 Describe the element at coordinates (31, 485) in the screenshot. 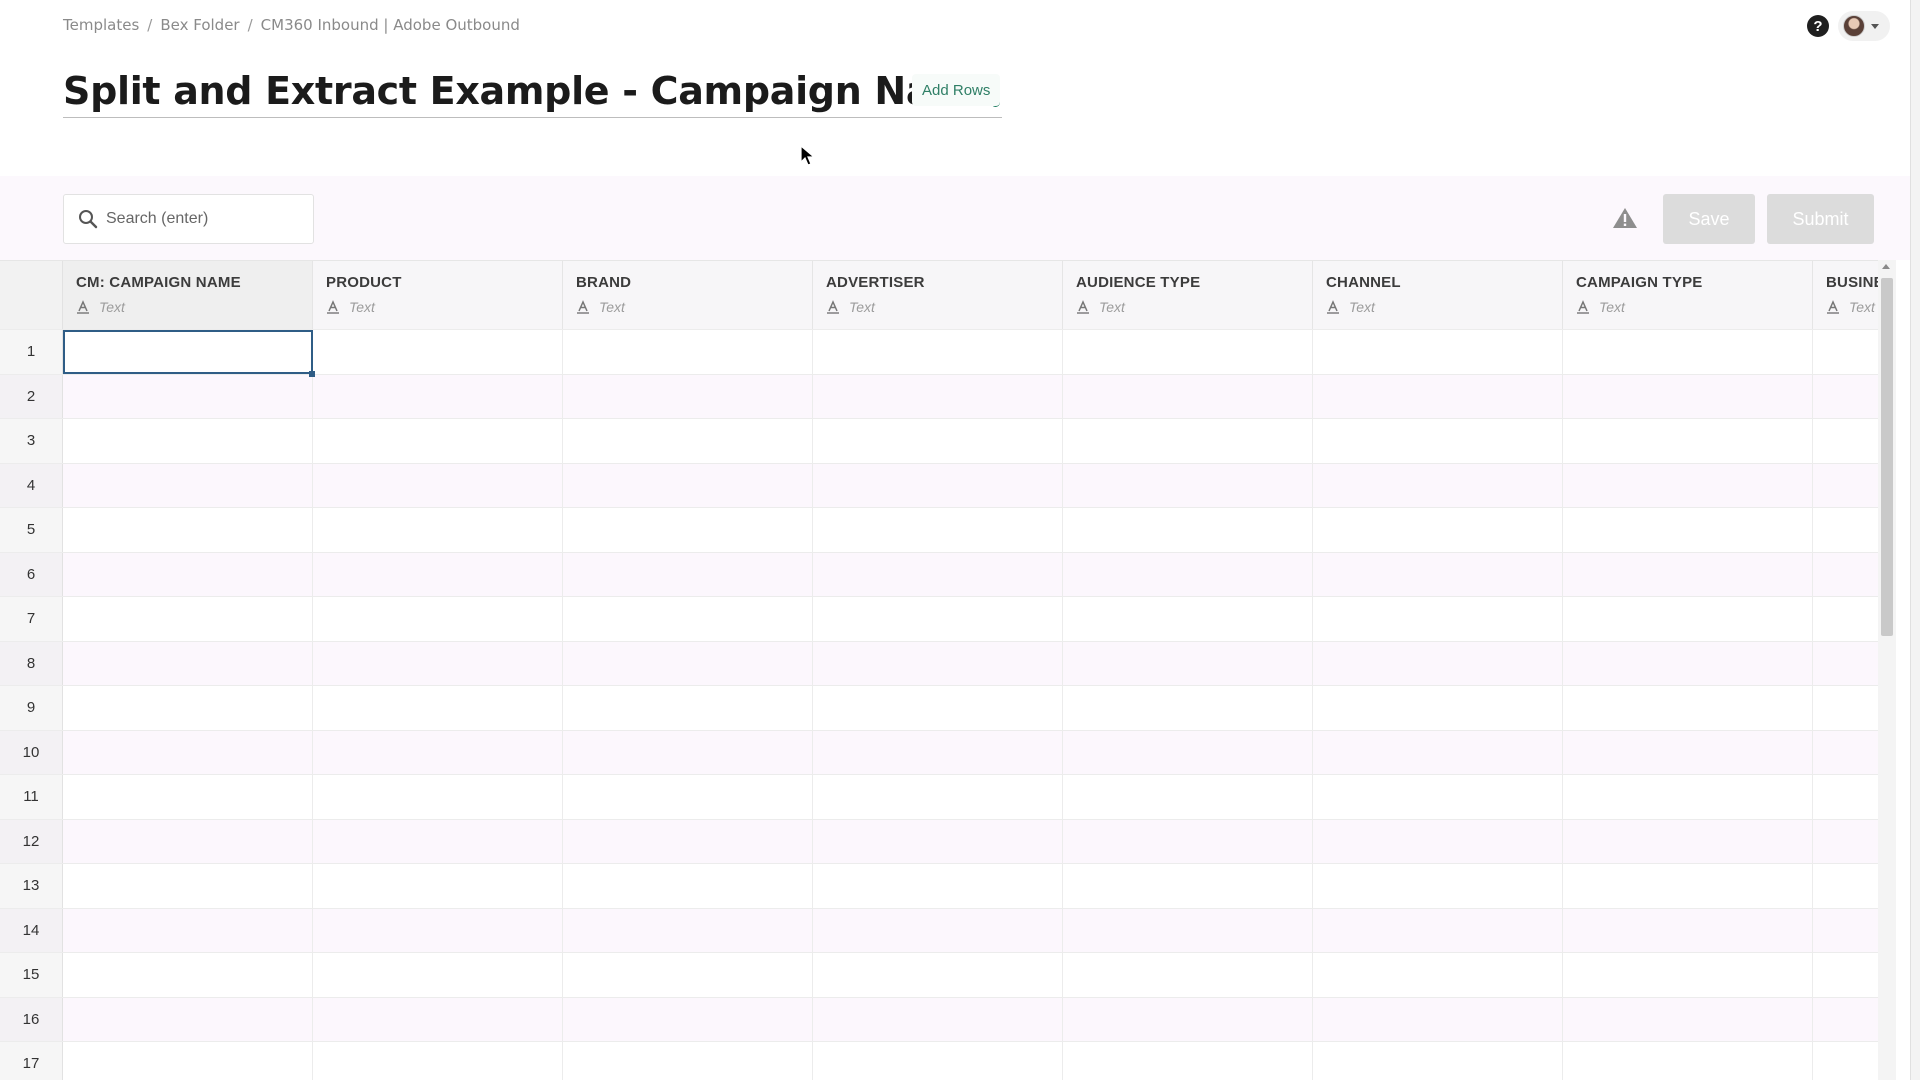

I see `row-number: 4` at that location.